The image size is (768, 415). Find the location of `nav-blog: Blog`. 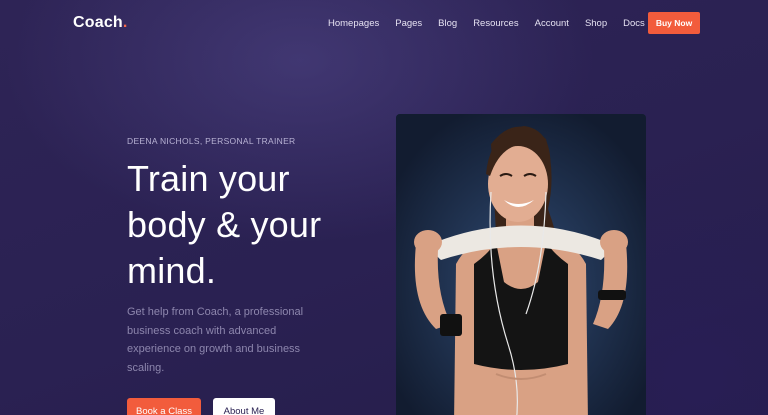

nav-blog: Blog is located at coordinates (447, 23).